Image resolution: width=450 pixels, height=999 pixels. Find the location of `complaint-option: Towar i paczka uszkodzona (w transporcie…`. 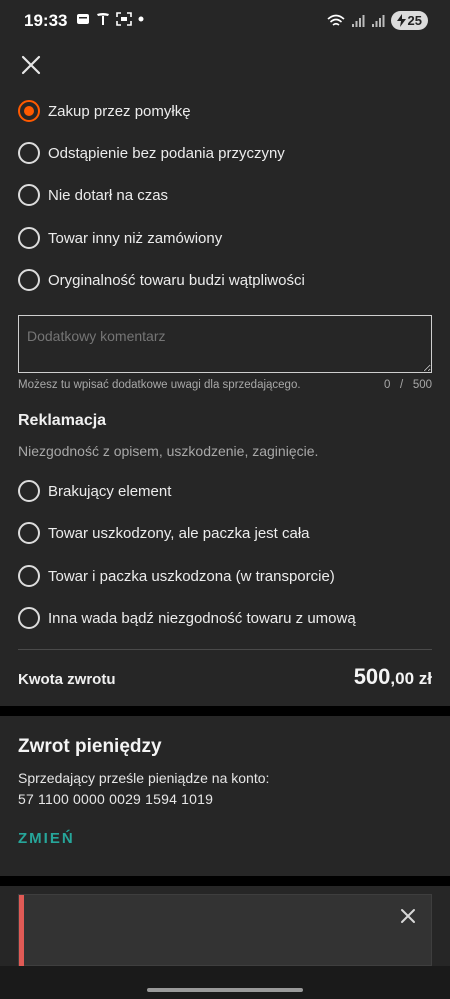

complaint-option: Towar i paczka uszkodzona (w transporcie… is located at coordinates (176, 576).